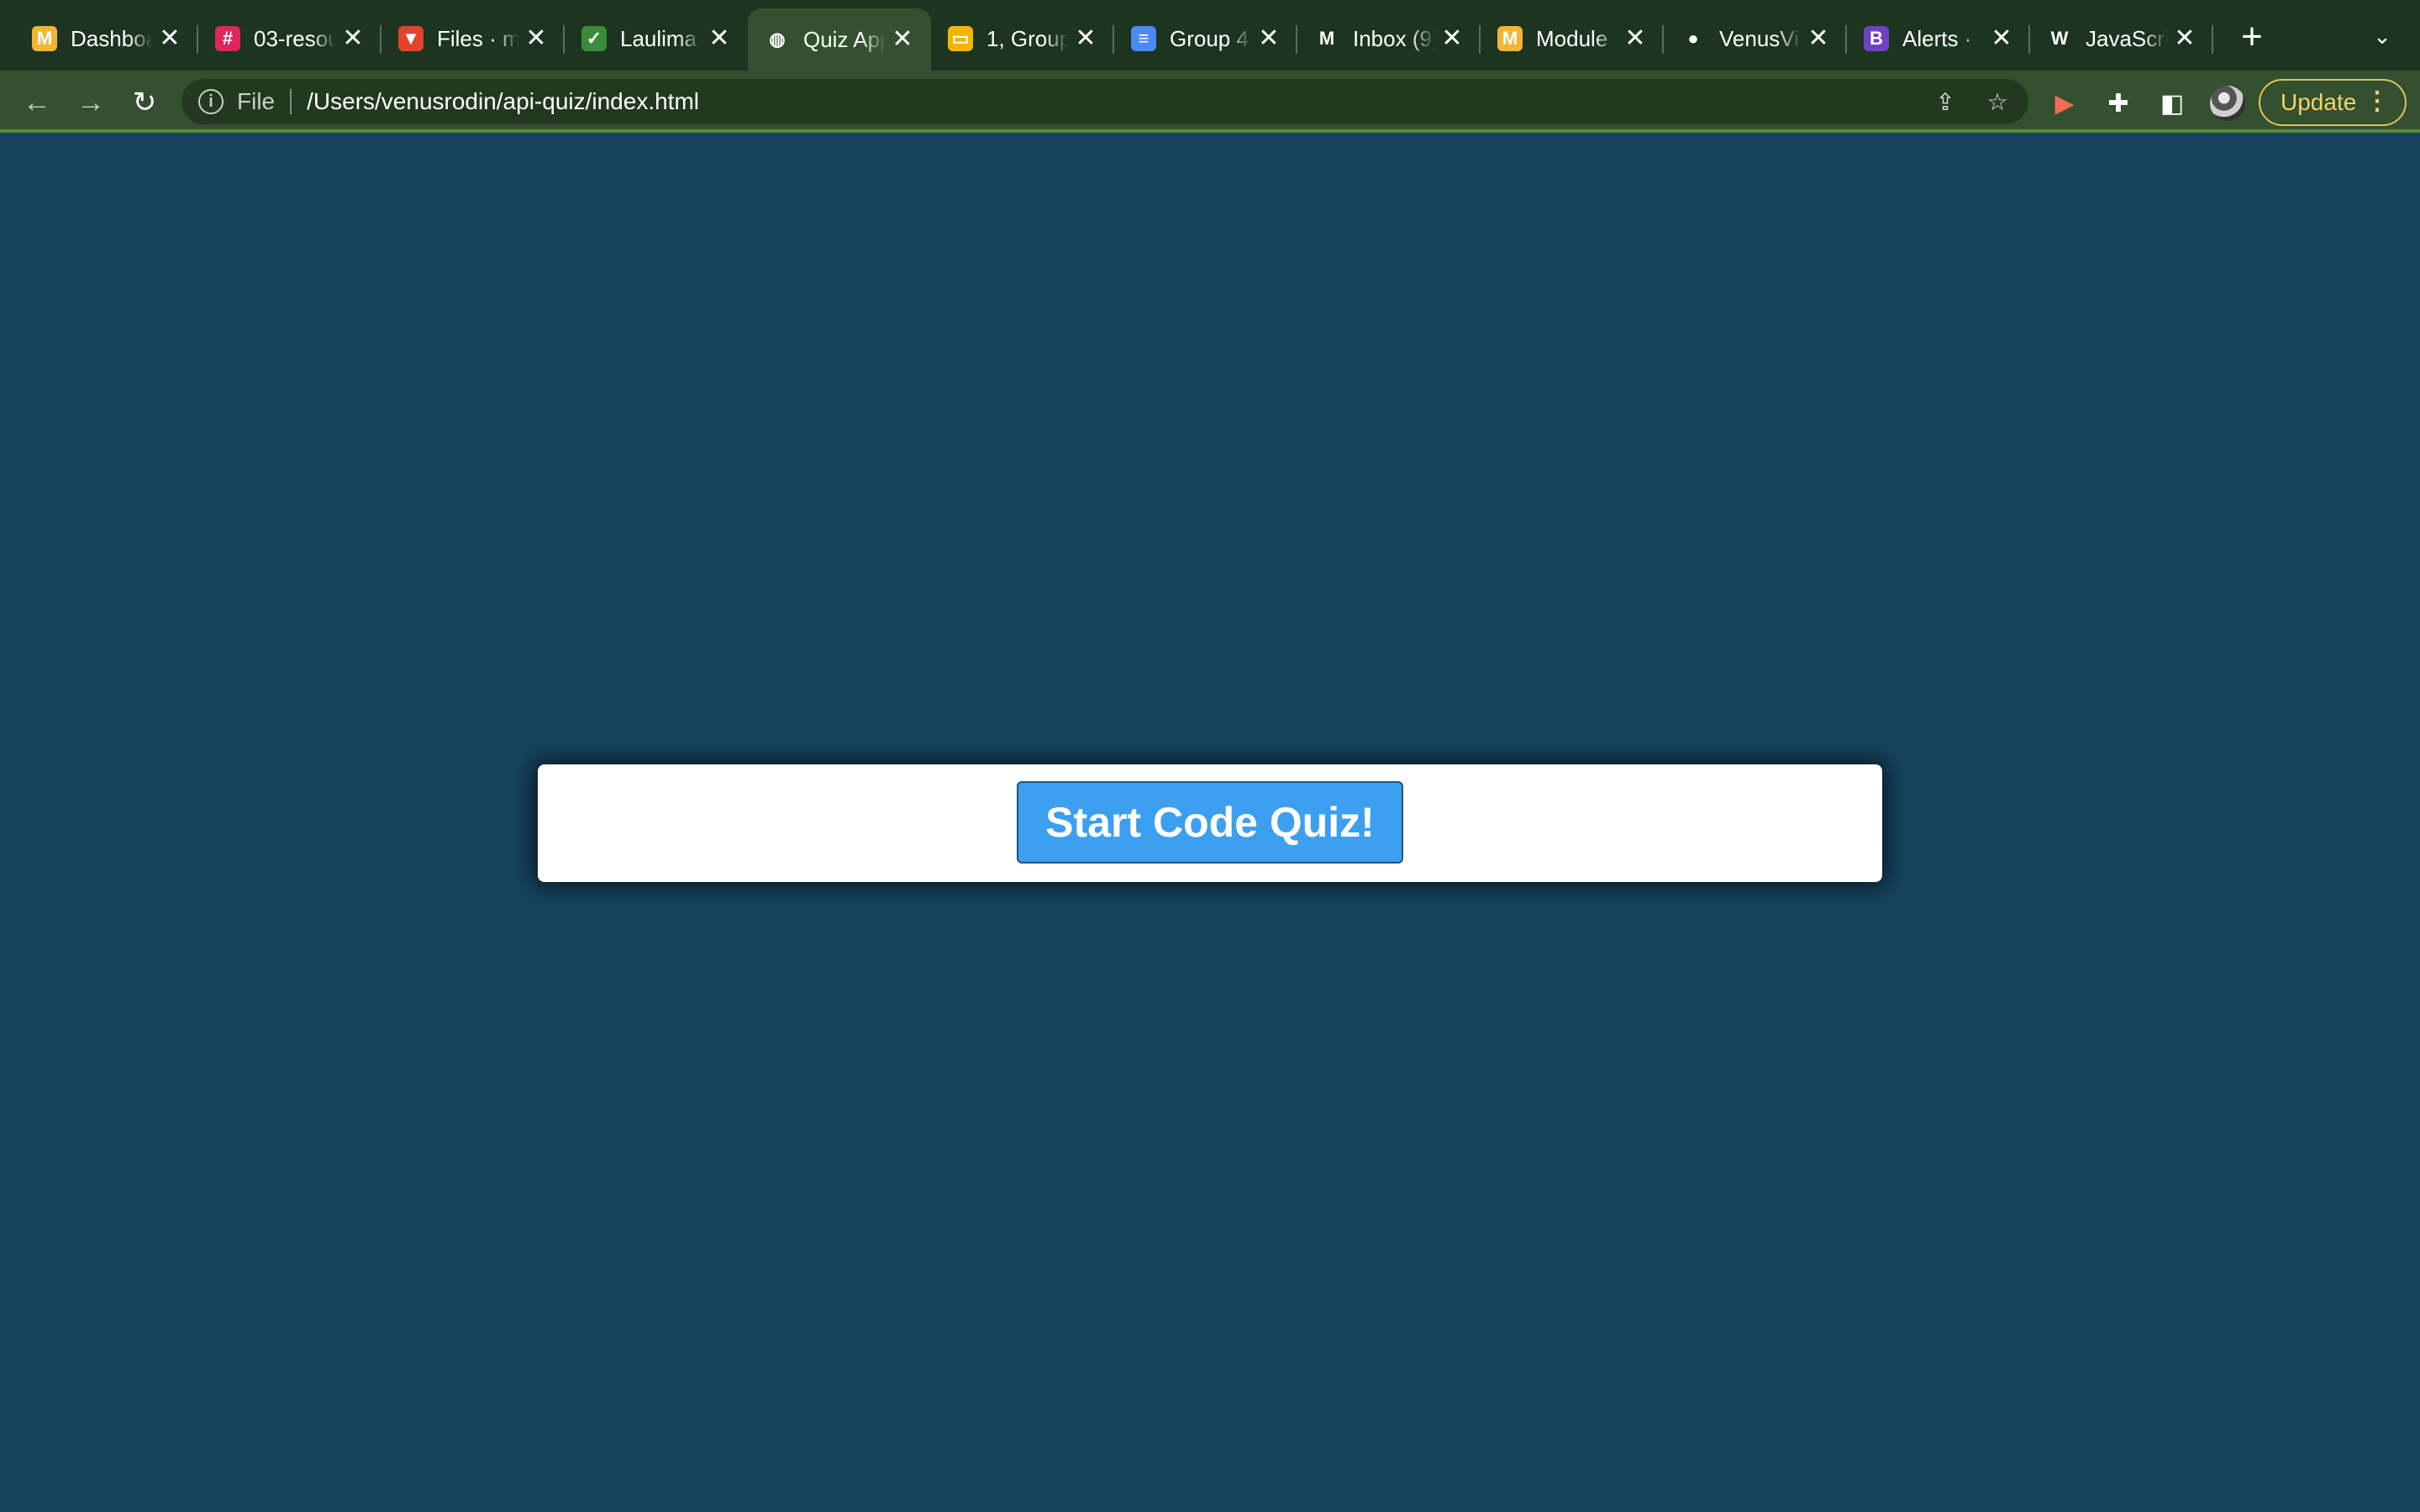  What do you see at coordinates (2383, 36) in the screenshot?
I see `tab-search-button: ⌄` at bounding box center [2383, 36].